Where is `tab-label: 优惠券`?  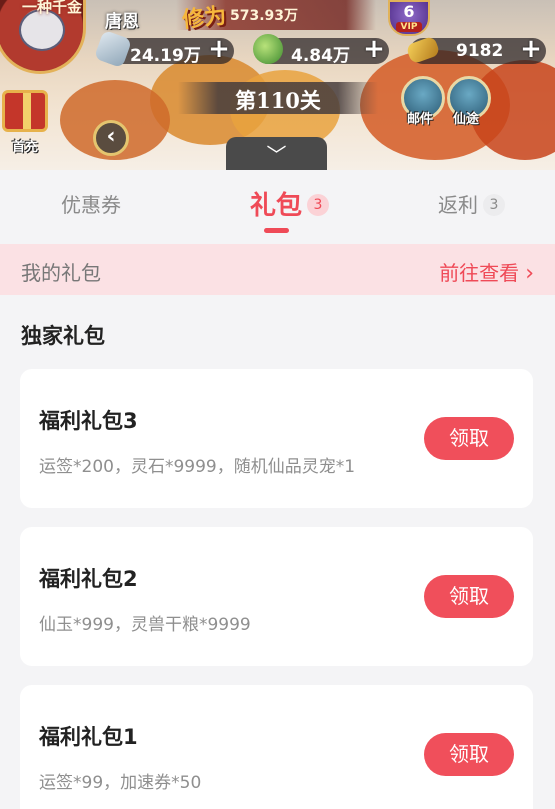 tab-label: 优惠券 is located at coordinates (91, 205).